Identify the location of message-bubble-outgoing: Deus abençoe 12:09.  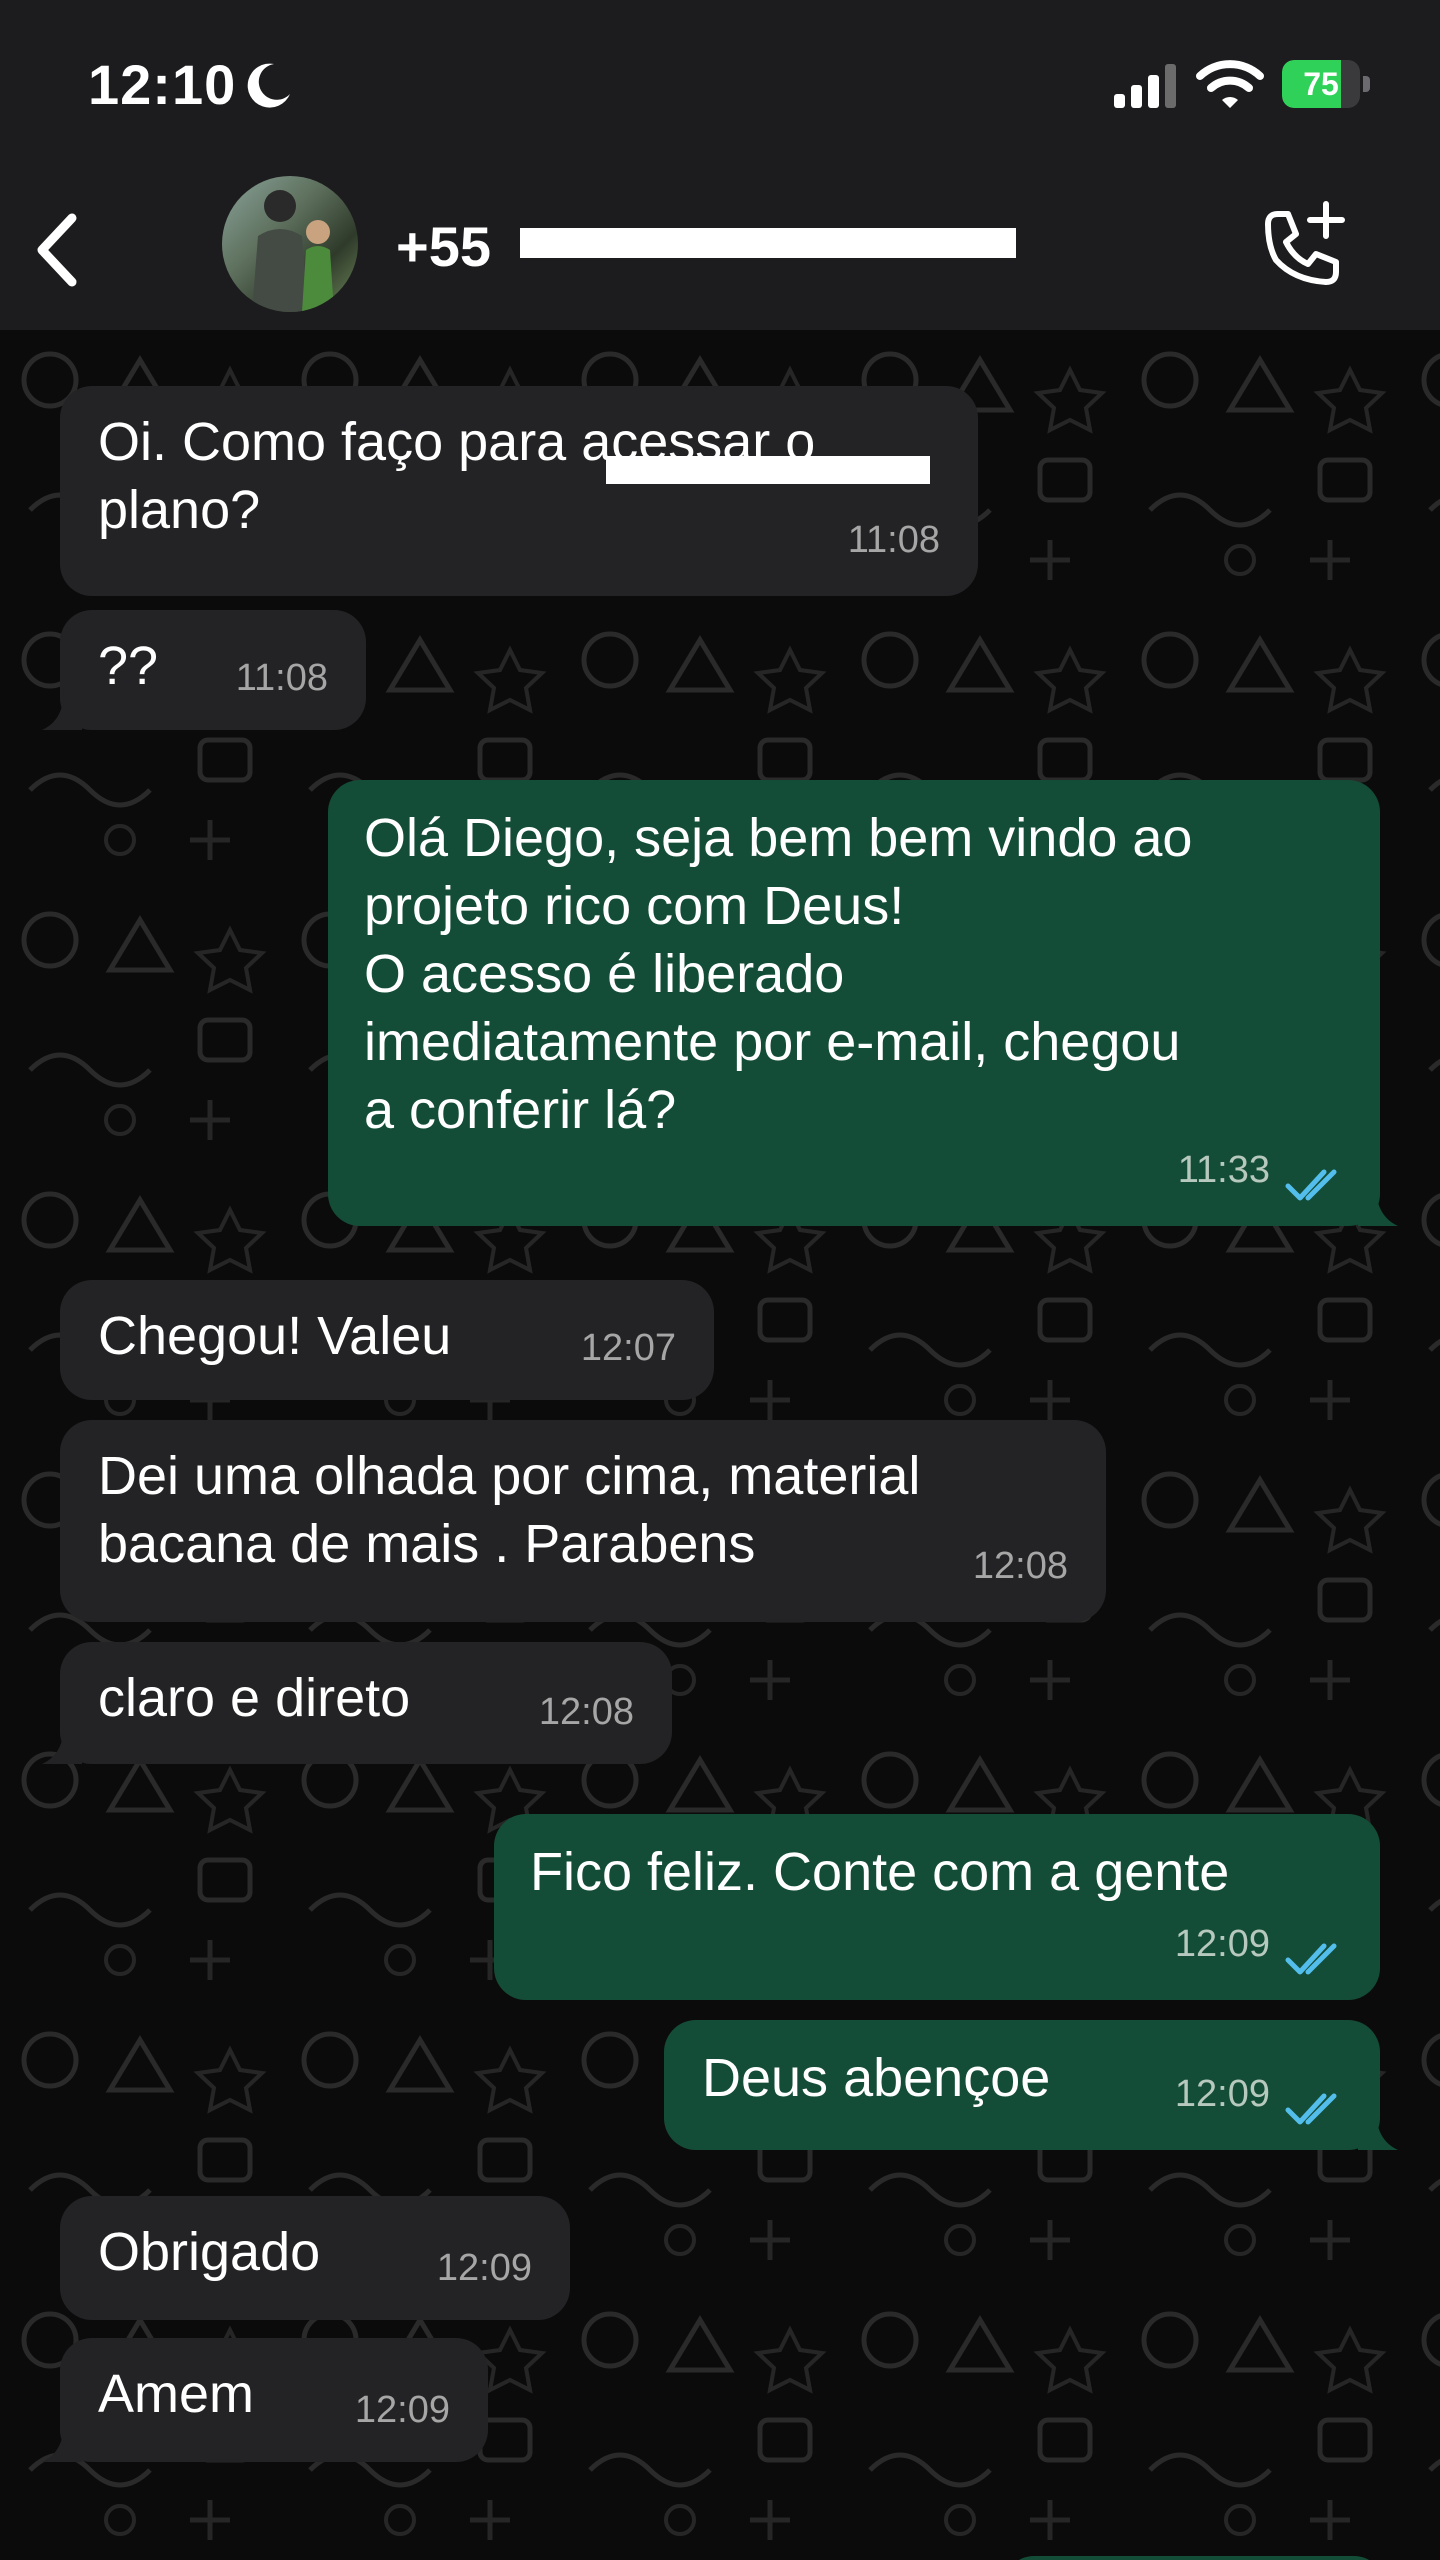
(1031, 2085).